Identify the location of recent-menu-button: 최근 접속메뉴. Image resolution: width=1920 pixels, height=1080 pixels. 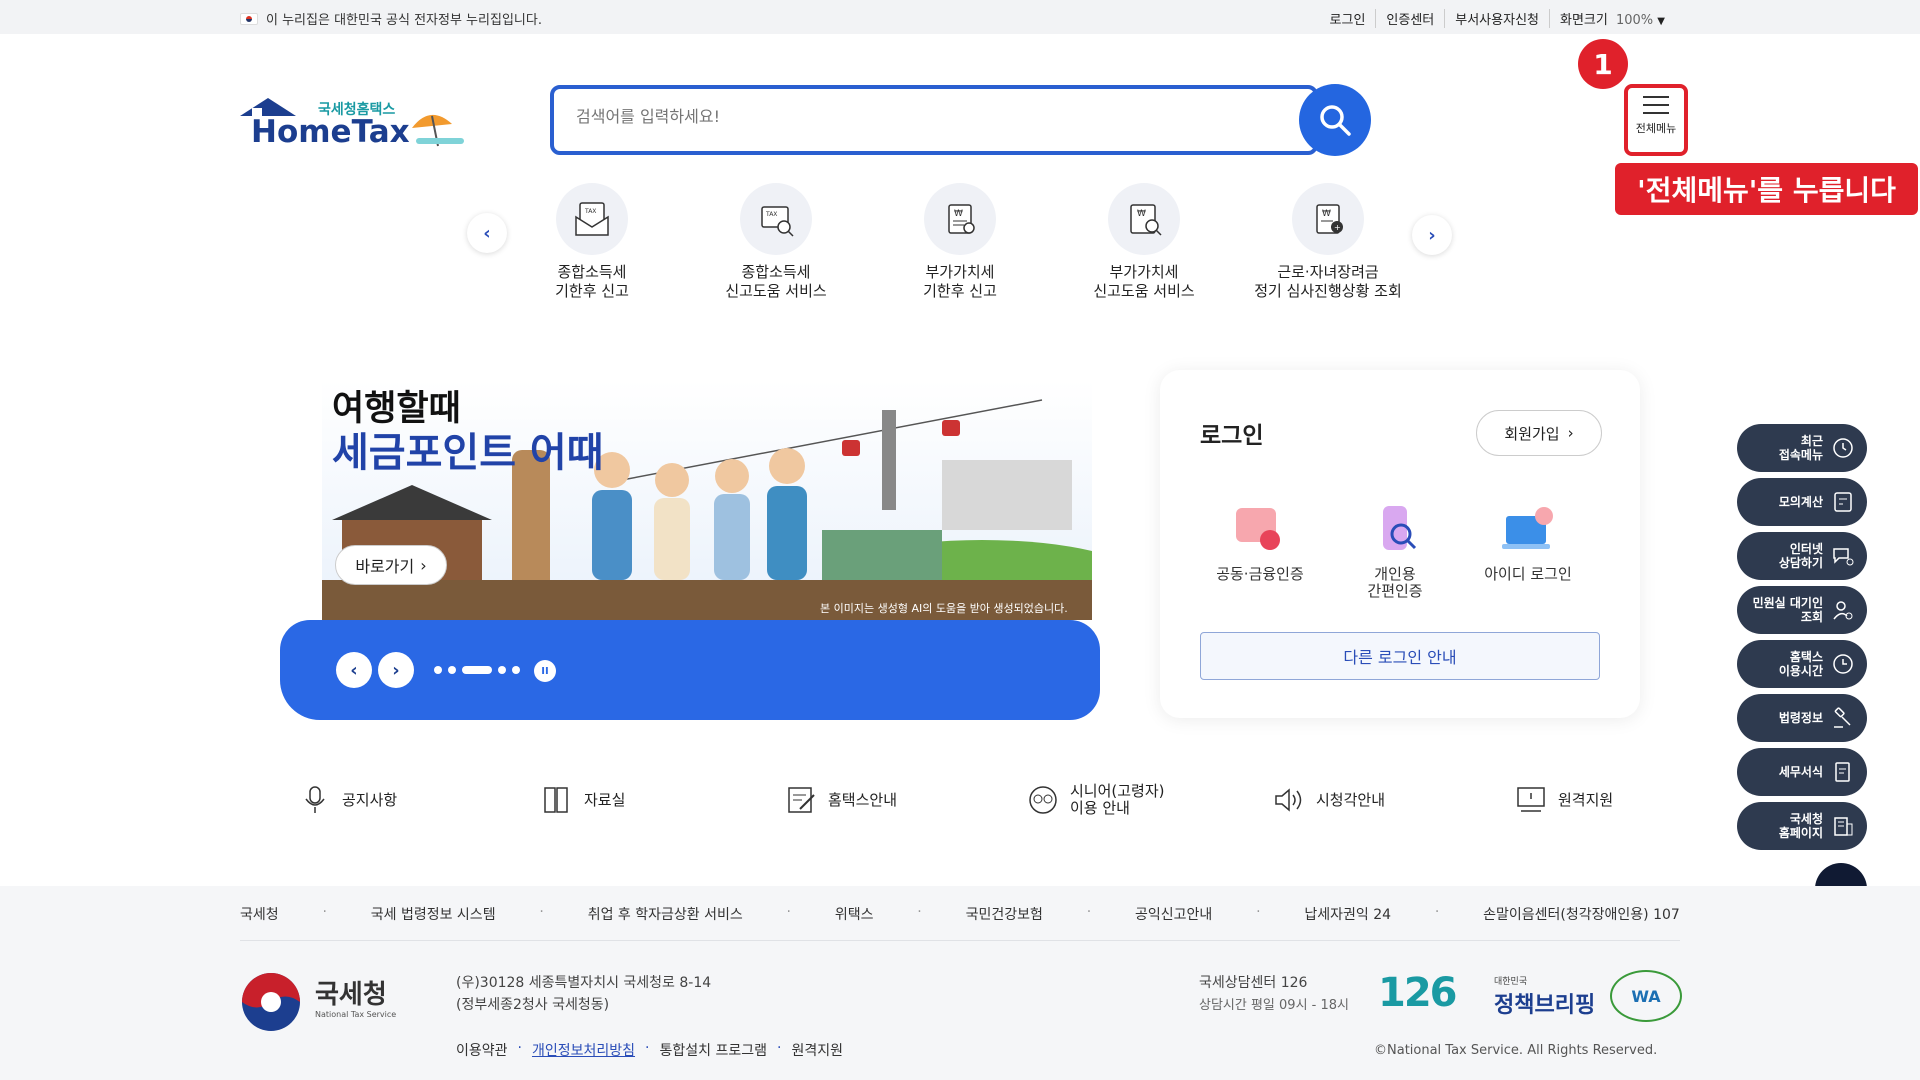
(1802, 448).